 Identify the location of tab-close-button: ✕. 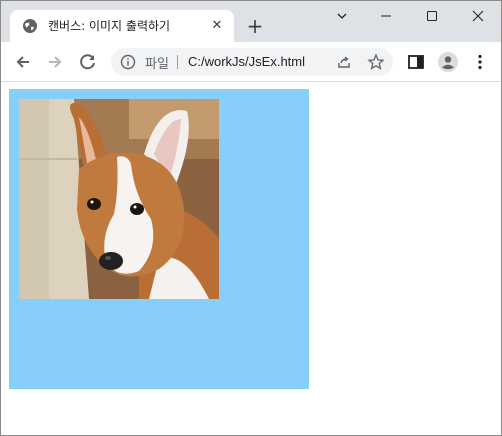
(217, 26).